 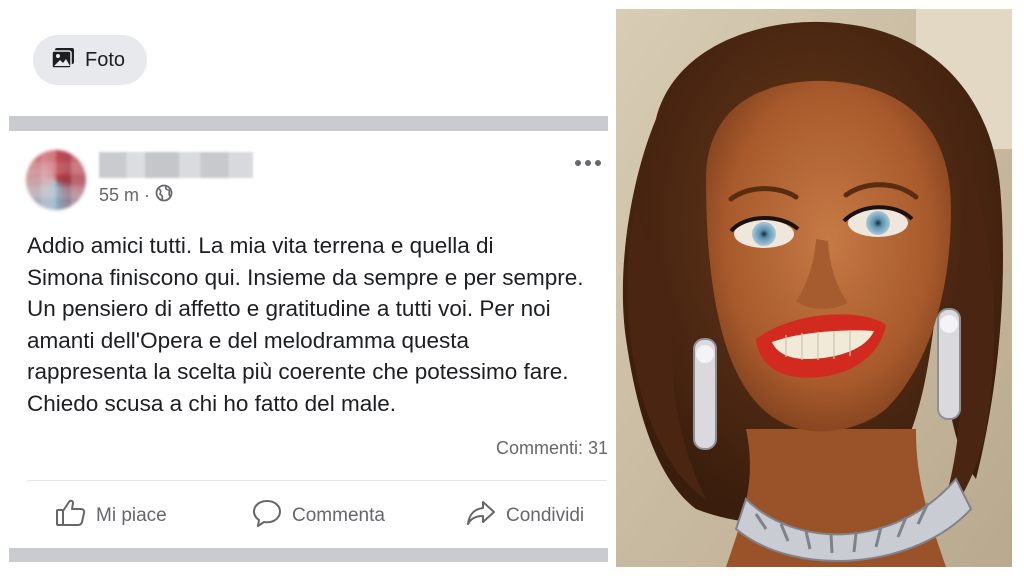 I want to click on photo-button: Foto, so click(x=90, y=60).